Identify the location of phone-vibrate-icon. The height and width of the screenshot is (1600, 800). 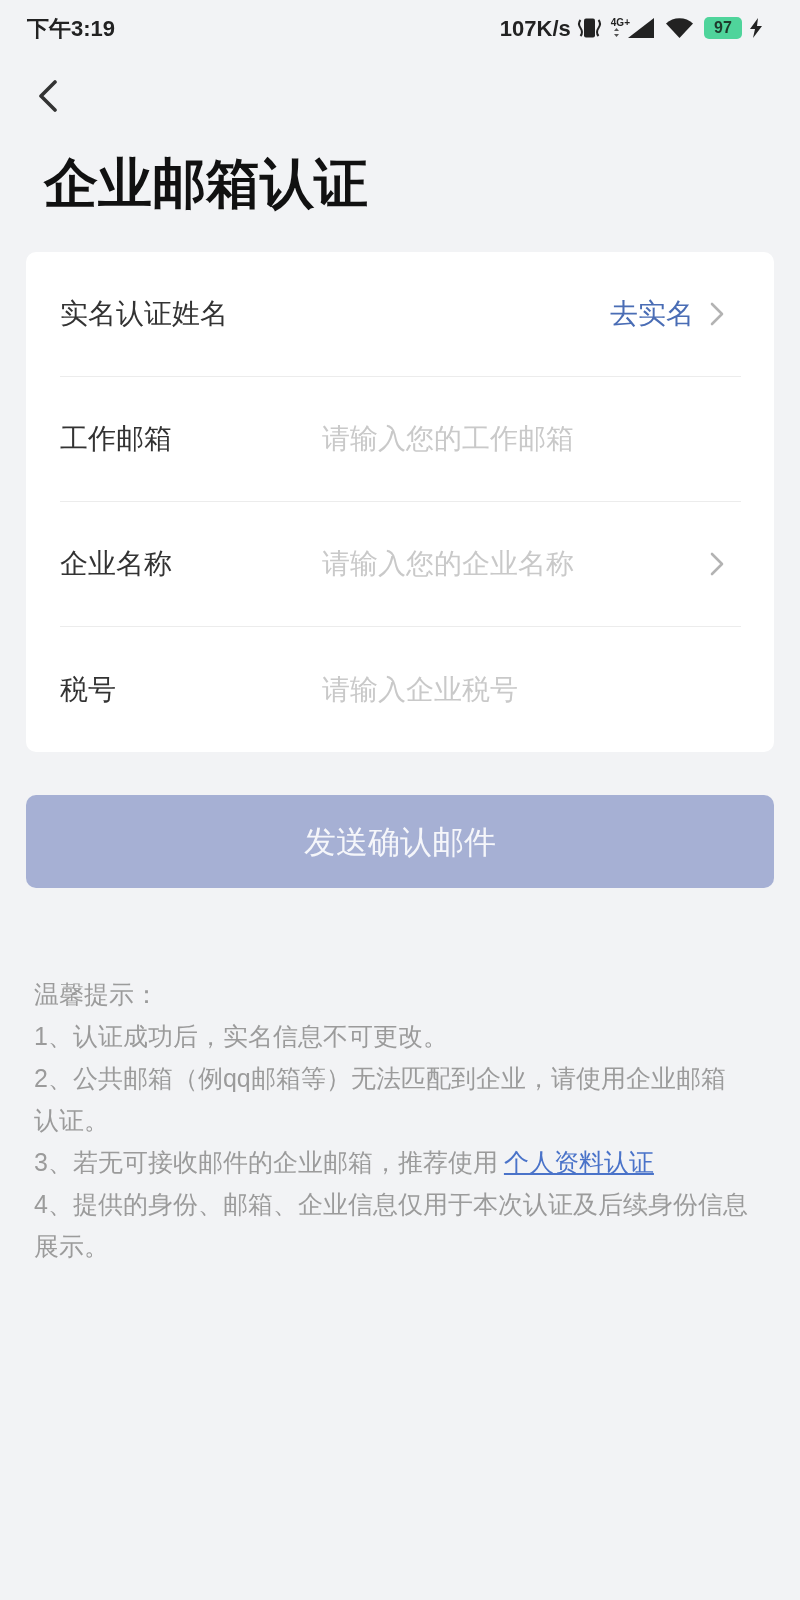
(589, 28).